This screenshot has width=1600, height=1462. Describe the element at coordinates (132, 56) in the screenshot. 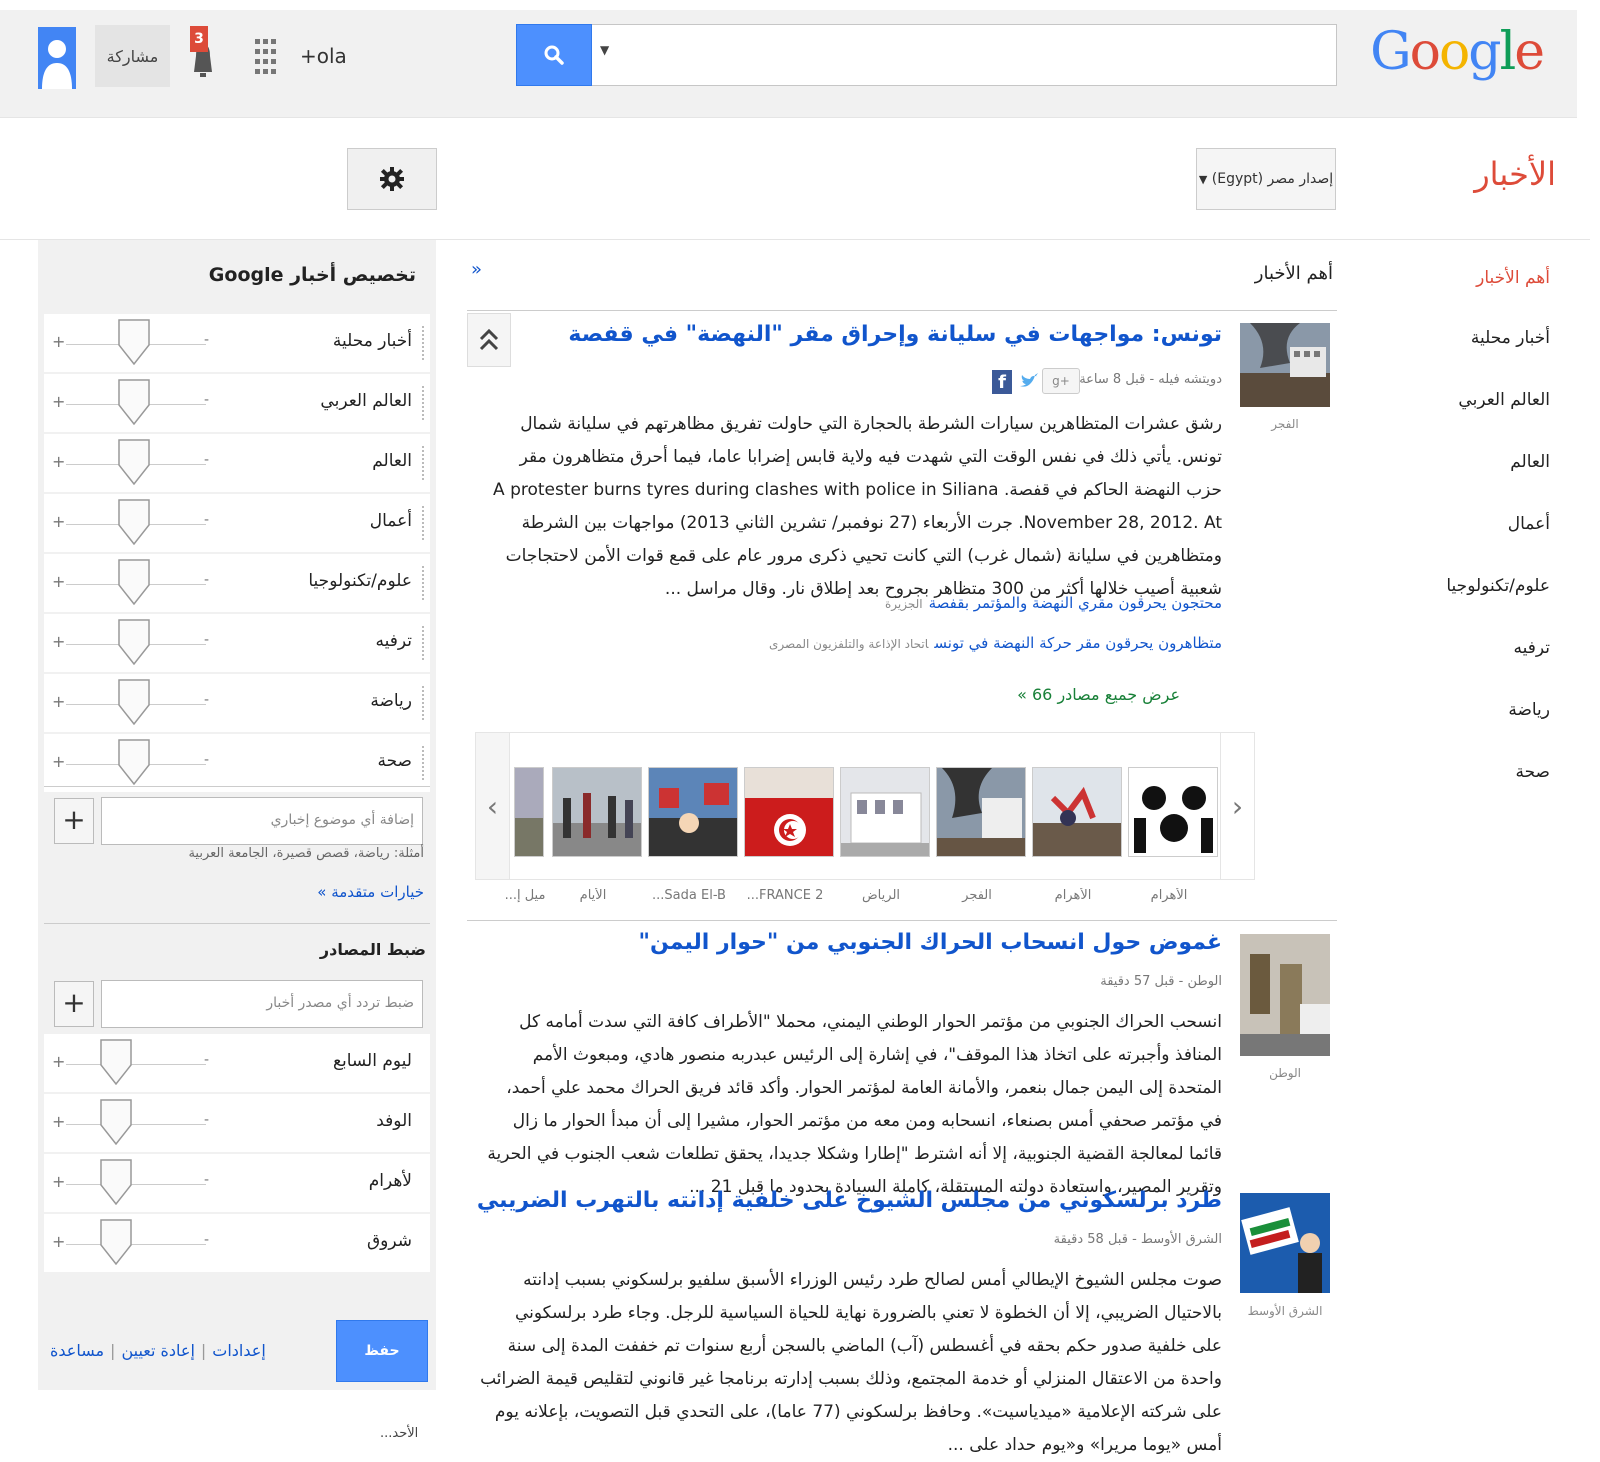

I see `share-button: مشاركة` at that location.